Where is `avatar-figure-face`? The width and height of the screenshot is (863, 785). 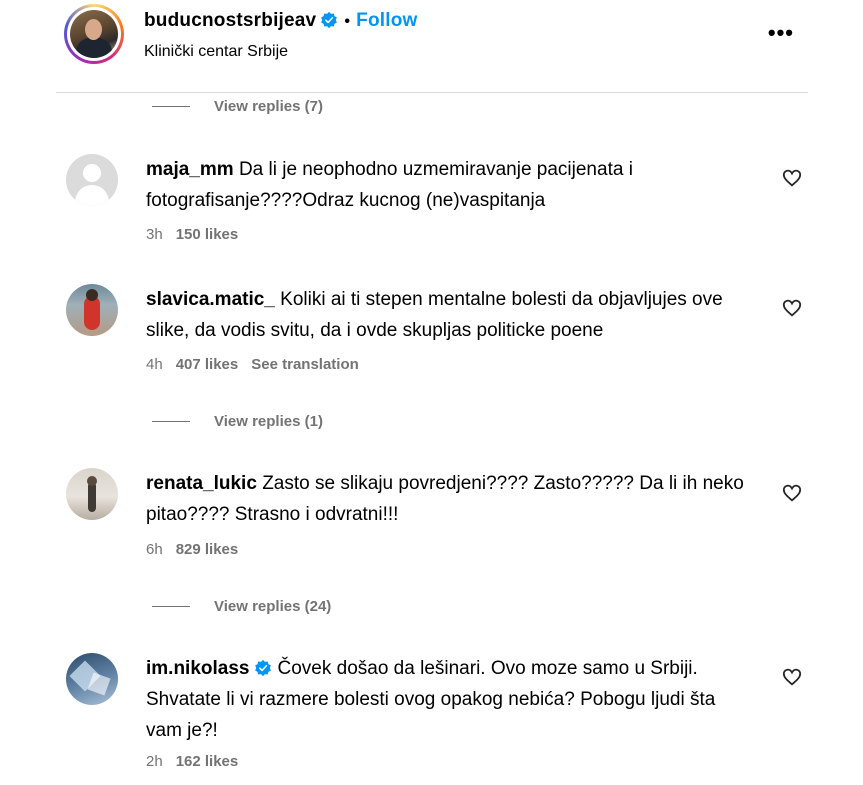 avatar-figure-face is located at coordinates (93, 29).